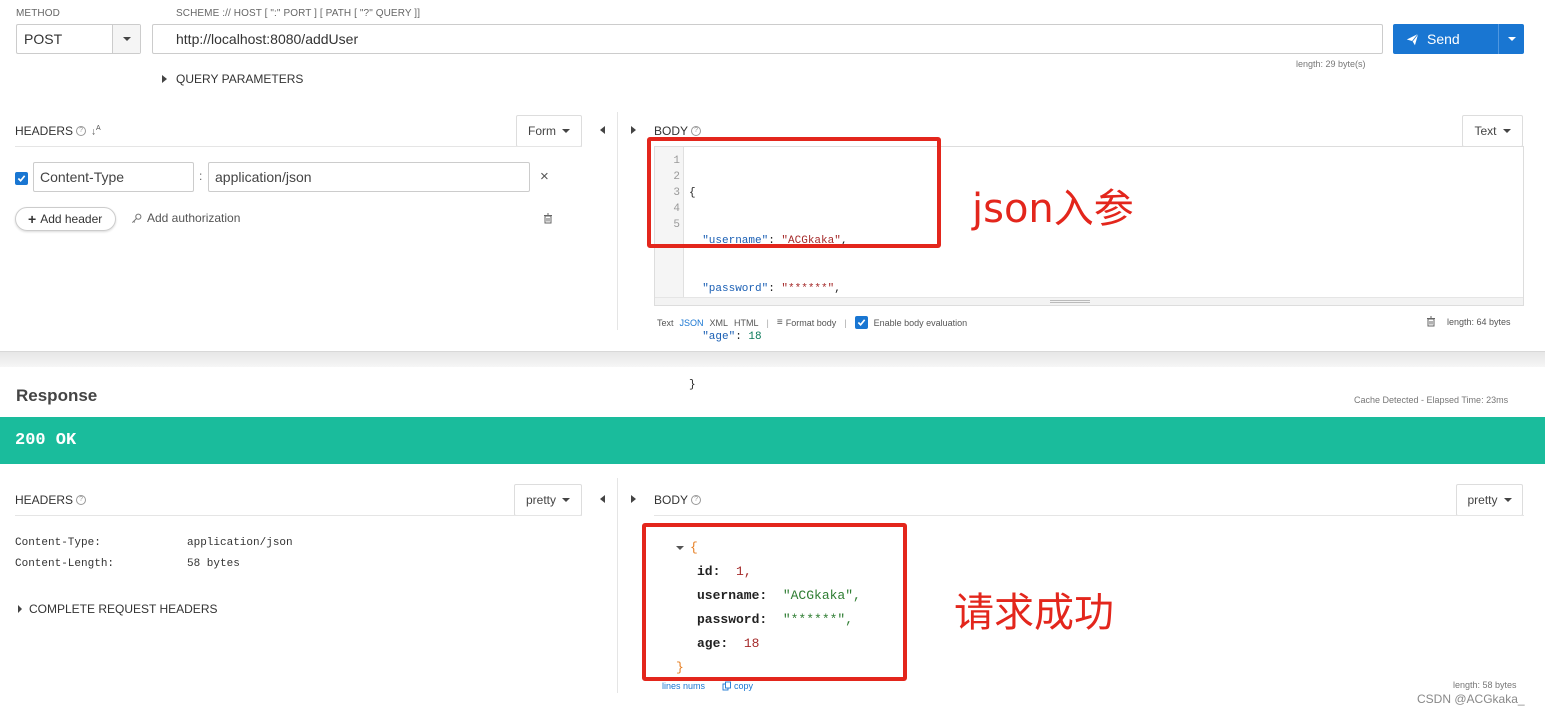 The height and width of the screenshot is (715, 1545). I want to click on response-headers-mode-dropdown: pretty, so click(548, 500).